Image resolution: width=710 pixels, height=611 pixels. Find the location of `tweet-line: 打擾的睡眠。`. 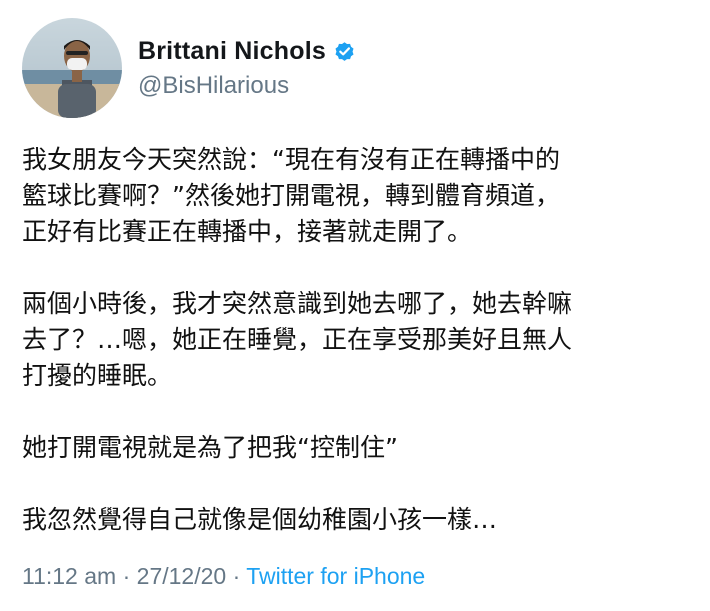

tweet-line: 打擾的睡眠。 is located at coordinates (97, 375).